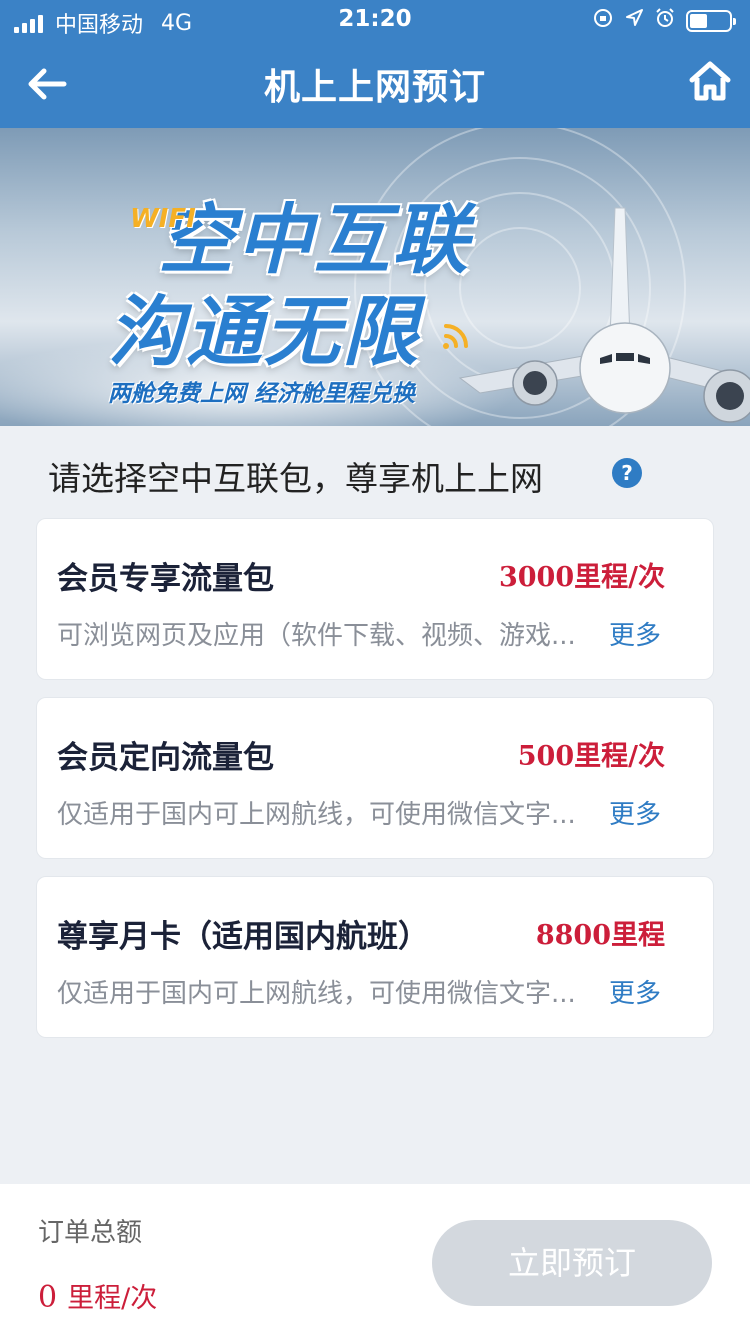 Image resolution: width=750 pixels, height=1334 pixels. What do you see at coordinates (112, 1298) in the screenshot?
I see `order-total-unit: 里程/次` at bounding box center [112, 1298].